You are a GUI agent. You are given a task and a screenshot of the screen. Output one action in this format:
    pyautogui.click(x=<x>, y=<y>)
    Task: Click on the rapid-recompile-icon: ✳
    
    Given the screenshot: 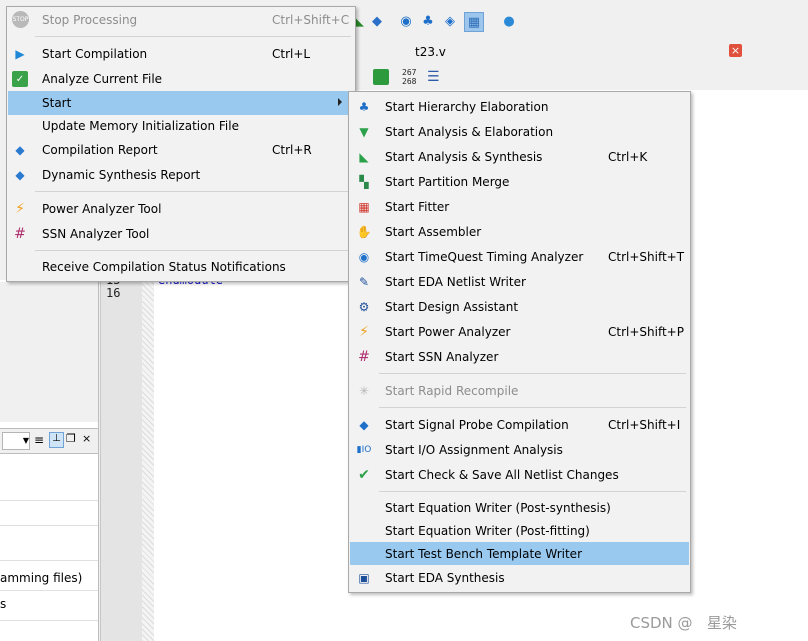 What is the action you would take?
    pyautogui.click(x=364, y=391)
    